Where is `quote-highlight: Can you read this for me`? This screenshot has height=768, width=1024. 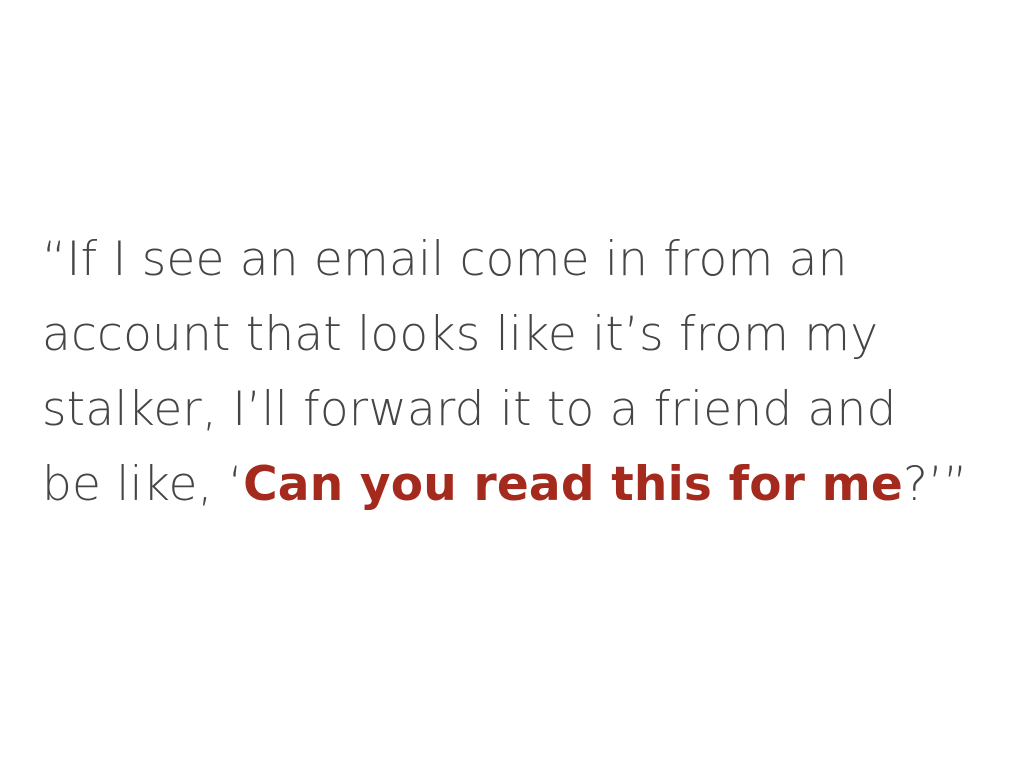 quote-highlight: Can you read this for me is located at coordinates (573, 484).